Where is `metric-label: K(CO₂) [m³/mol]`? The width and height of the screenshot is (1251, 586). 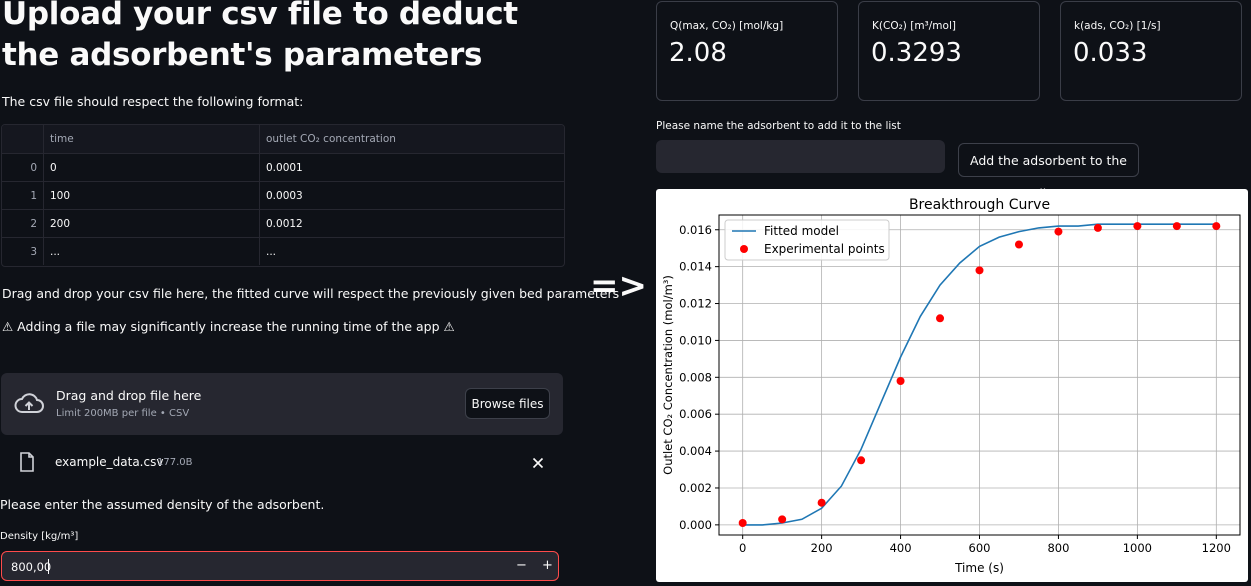
metric-label: K(CO₂) [m³/mol] is located at coordinates (914, 26).